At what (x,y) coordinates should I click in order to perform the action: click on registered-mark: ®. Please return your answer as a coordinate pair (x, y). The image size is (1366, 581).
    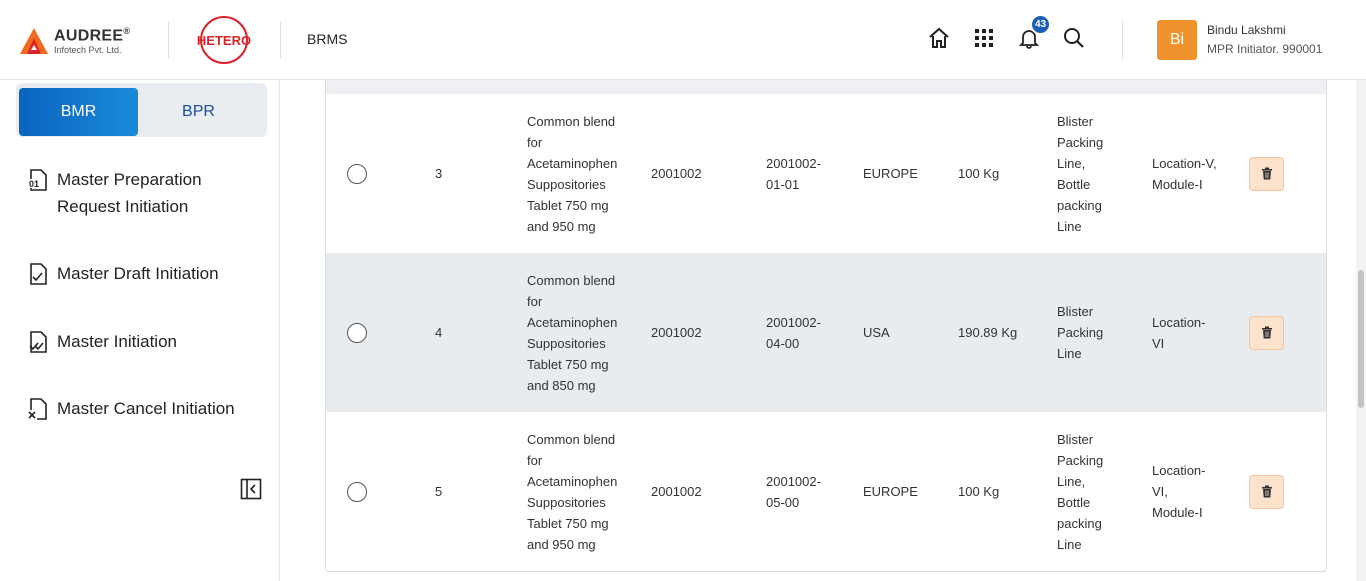
    Looking at the image, I should click on (127, 31).